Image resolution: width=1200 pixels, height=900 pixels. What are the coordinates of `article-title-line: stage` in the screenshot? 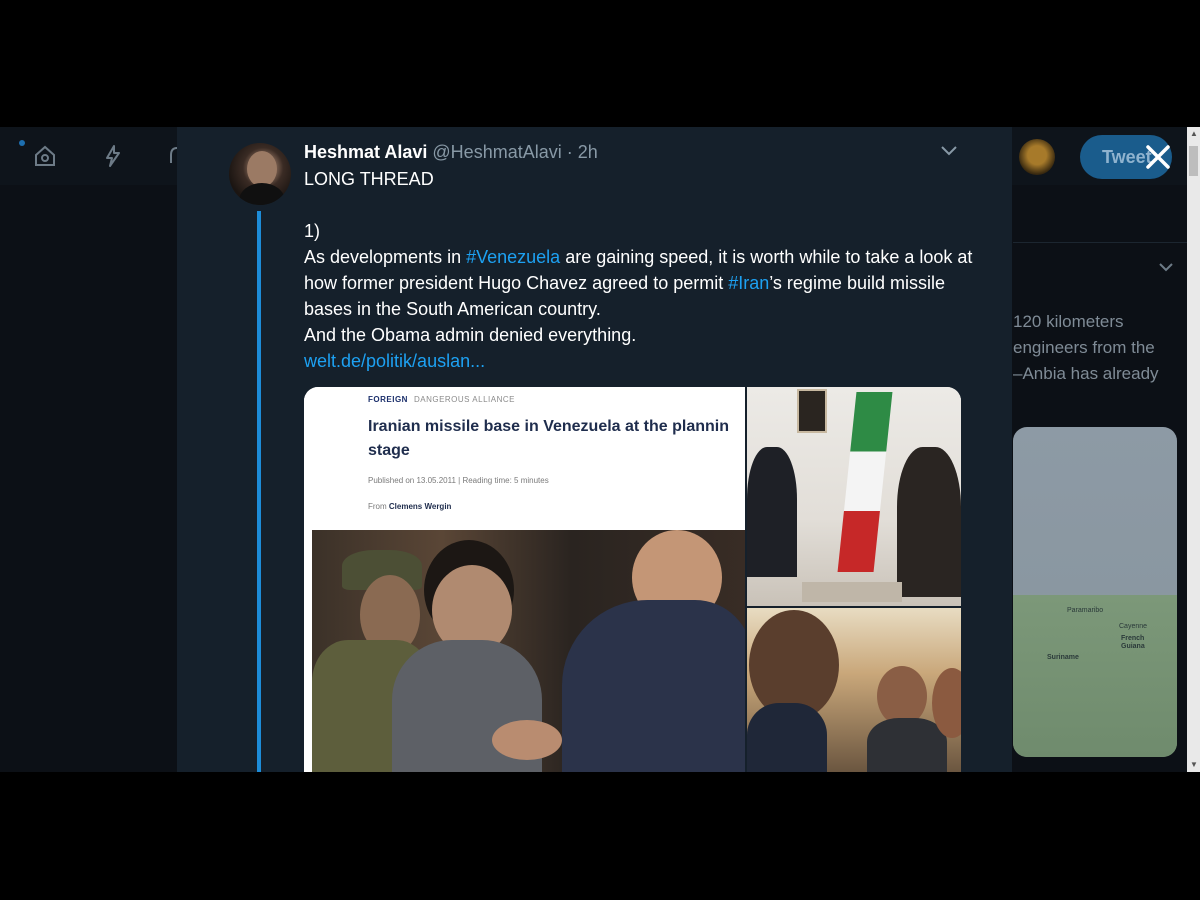 It's located at (389, 450).